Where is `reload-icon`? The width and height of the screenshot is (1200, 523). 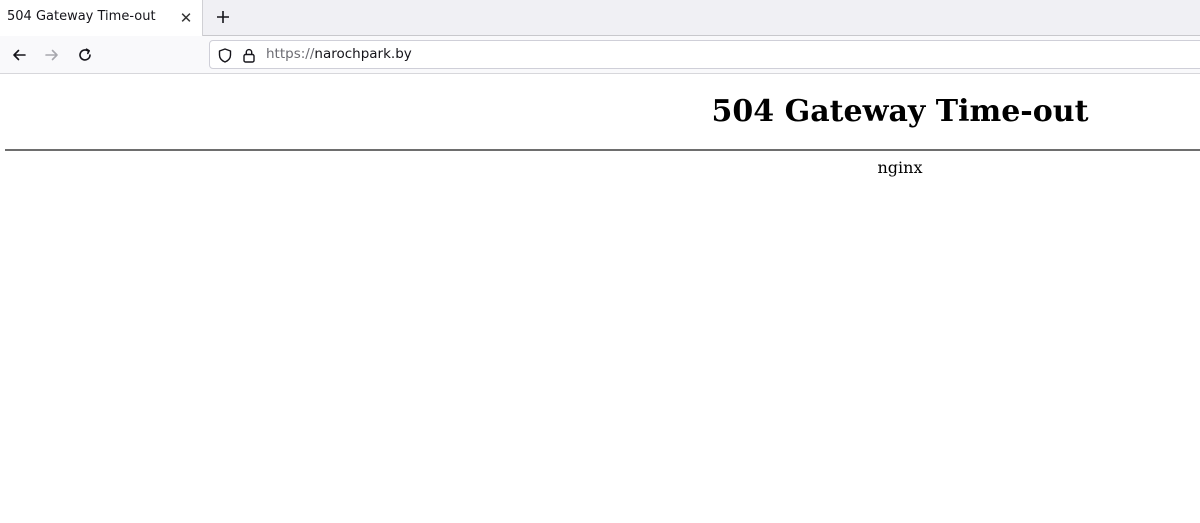 reload-icon is located at coordinates (85, 54).